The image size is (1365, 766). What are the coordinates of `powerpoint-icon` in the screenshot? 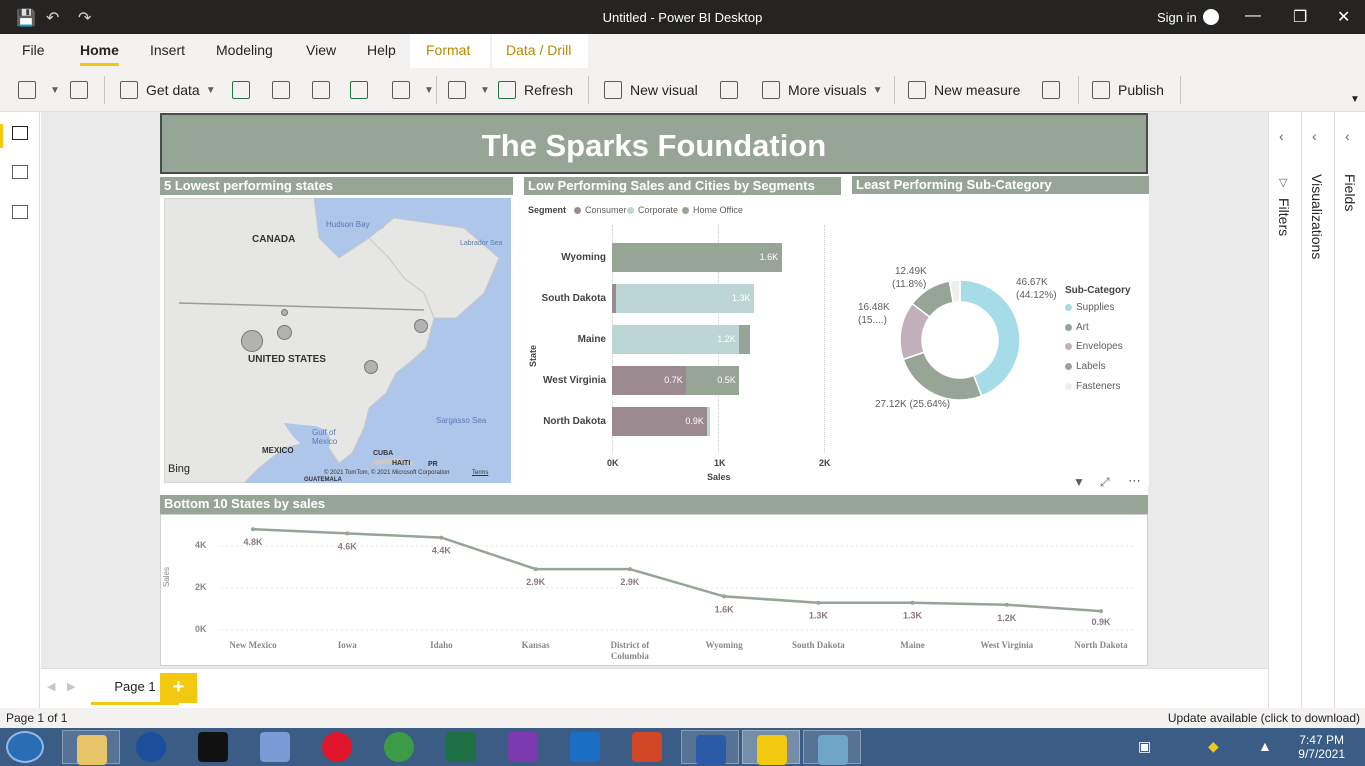 It's located at (647, 747).